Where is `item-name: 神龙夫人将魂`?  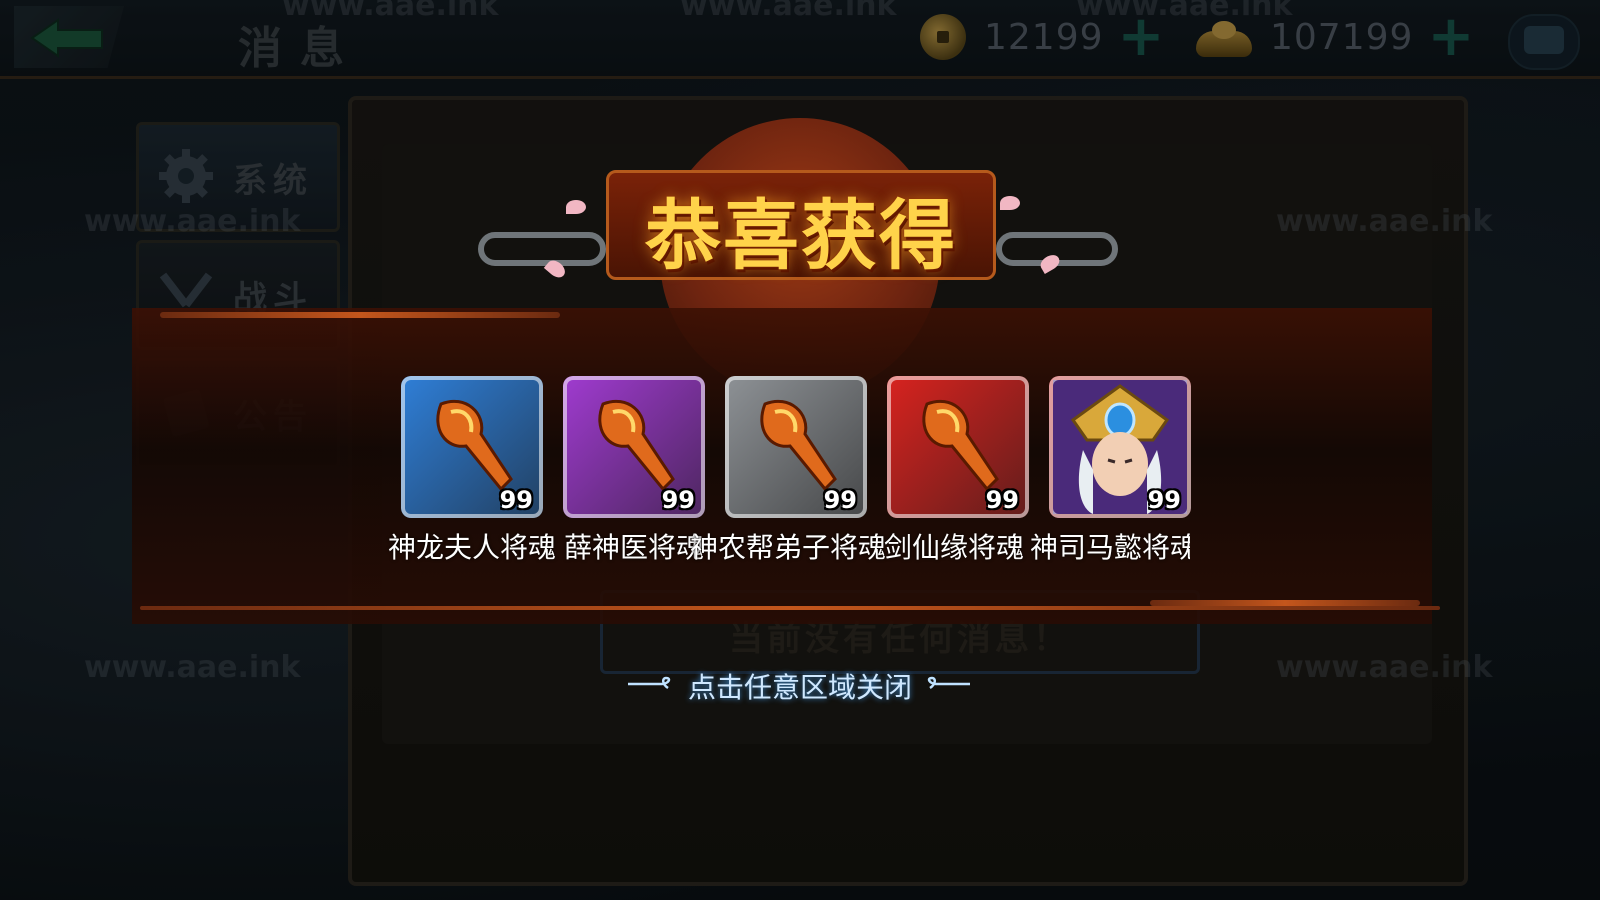
item-name: 神龙夫人将魂 is located at coordinates (472, 547).